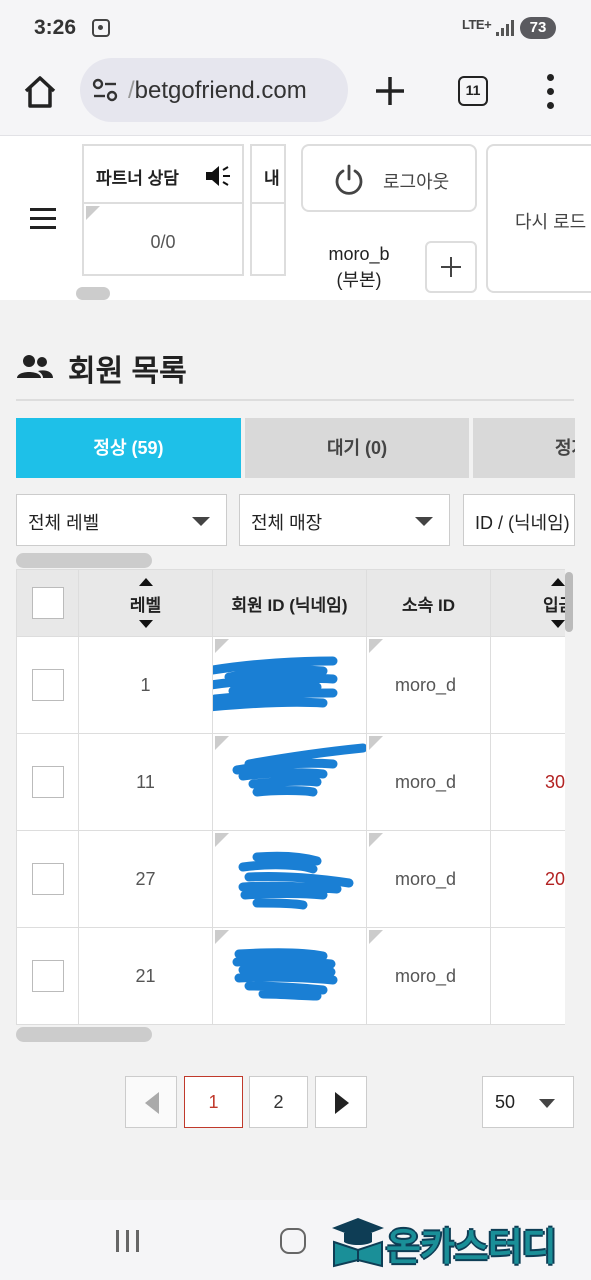 This screenshot has height=1280, width=591. Describe the element at coordinates (145, 879) in the screenshot. I see `level-cell: 27` at that location.